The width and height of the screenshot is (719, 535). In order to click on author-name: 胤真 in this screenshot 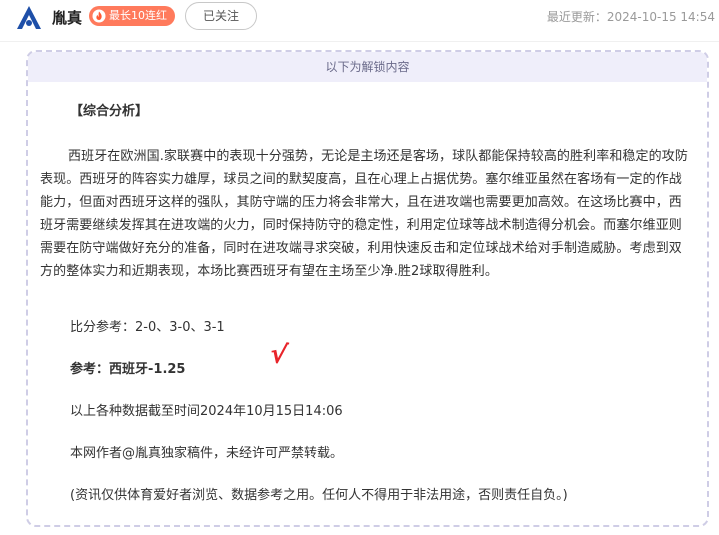, I will do `click(67, 18)`.